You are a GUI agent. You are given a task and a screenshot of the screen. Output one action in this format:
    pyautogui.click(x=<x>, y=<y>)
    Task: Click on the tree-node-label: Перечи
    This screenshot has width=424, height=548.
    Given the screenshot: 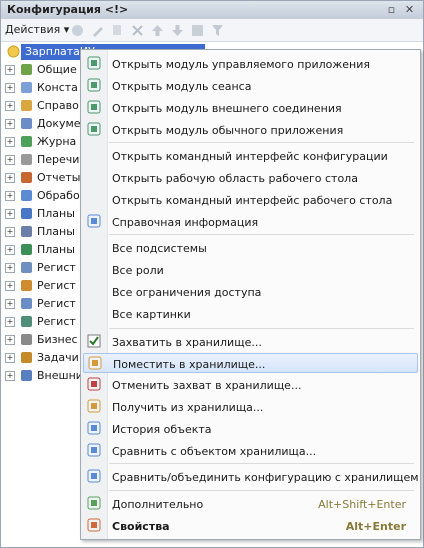 What is the action you would take?
    pyautogui.click(x=58, y=159)
    